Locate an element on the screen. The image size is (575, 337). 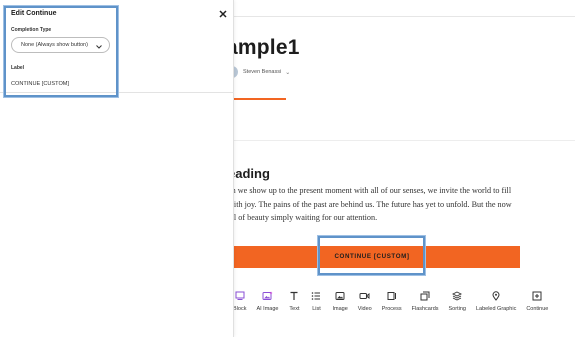
toolbar-video-button: Video is located at coordinates (365, 301).